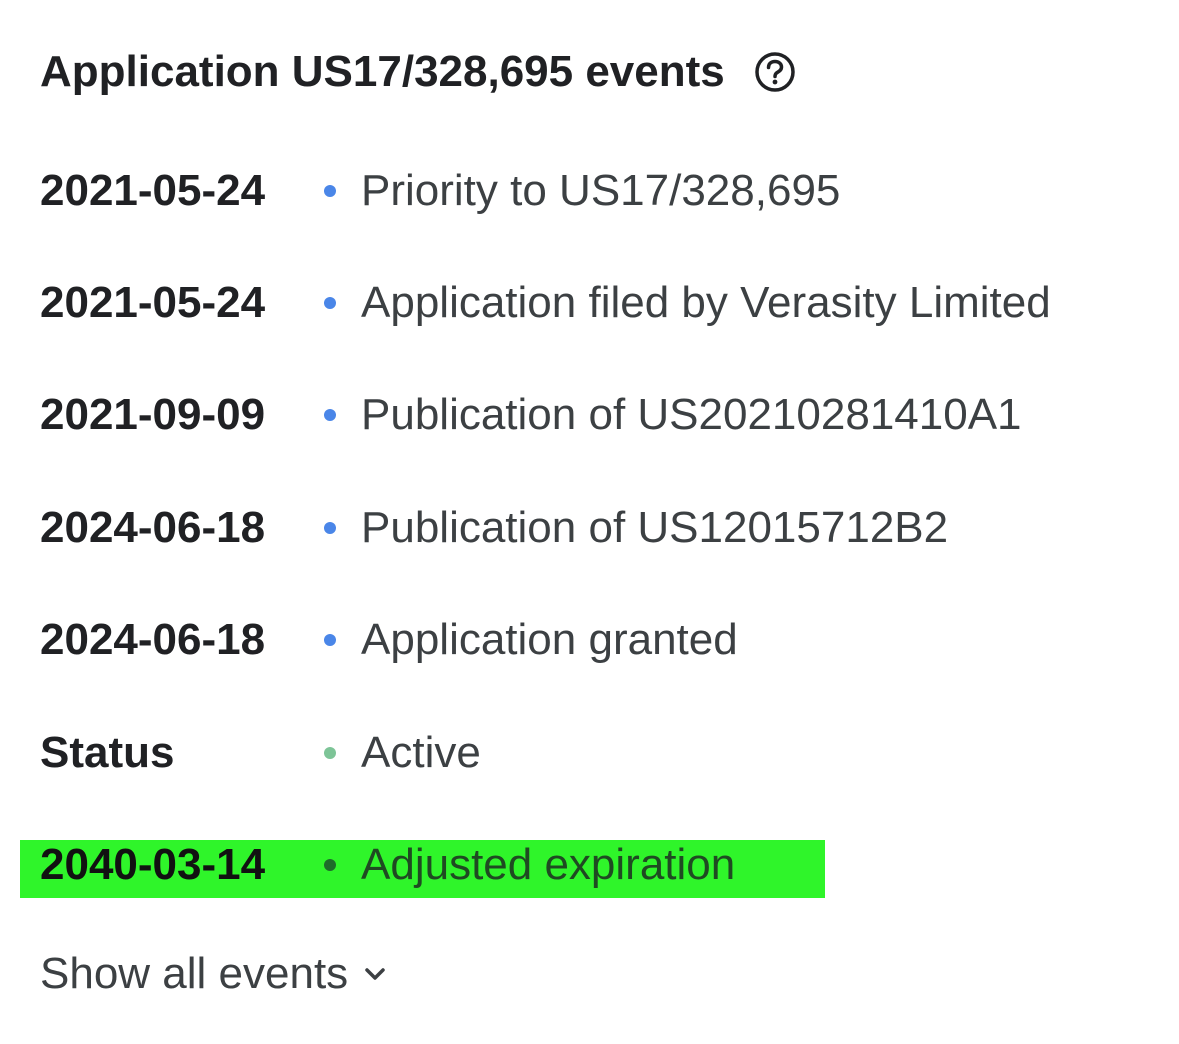 The width and height of the screenshot is (1179, 1044). I want to click on event-description: Publication of US20210281410A1, so click(691, 414).